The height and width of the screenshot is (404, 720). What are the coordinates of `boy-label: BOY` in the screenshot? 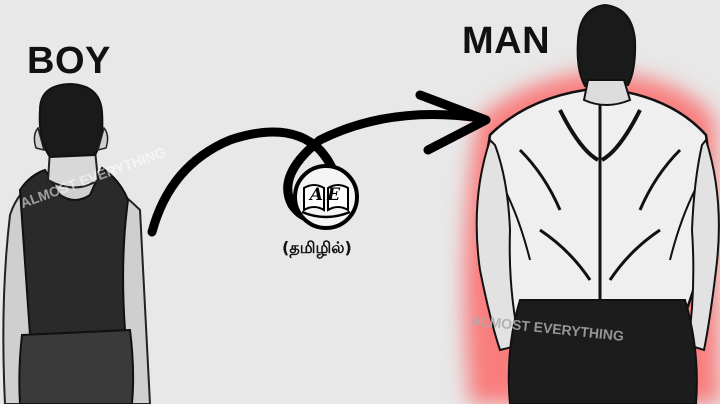 It's located at (69, 61).